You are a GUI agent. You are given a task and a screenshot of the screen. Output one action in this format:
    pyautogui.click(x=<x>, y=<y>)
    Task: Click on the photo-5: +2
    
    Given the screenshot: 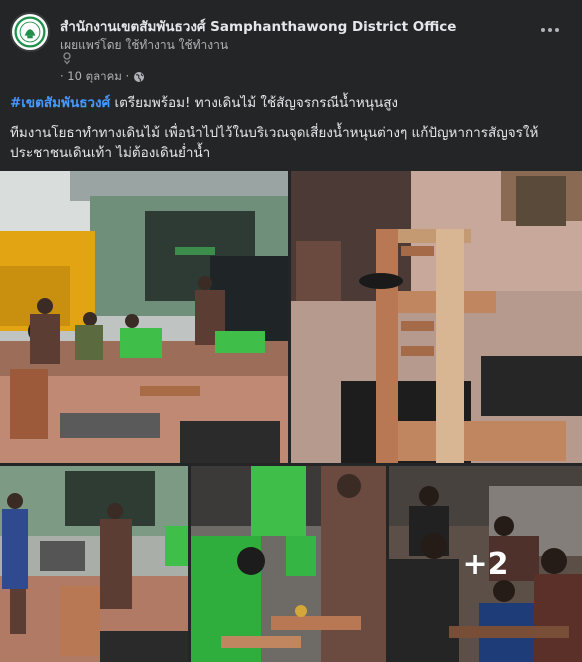 What is the action you would take?
    pyautogui.click(x=485, y=564)
    